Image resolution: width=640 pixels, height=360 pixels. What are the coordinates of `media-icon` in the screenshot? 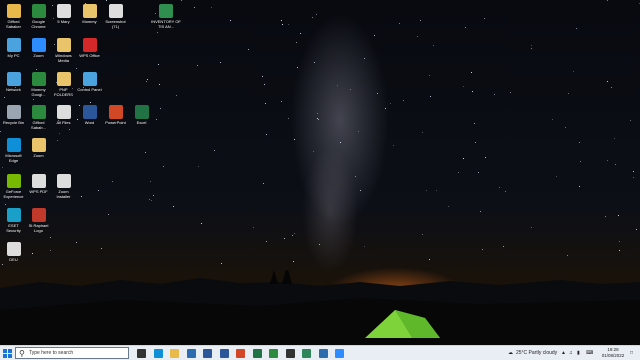 It's located at (290, 353).